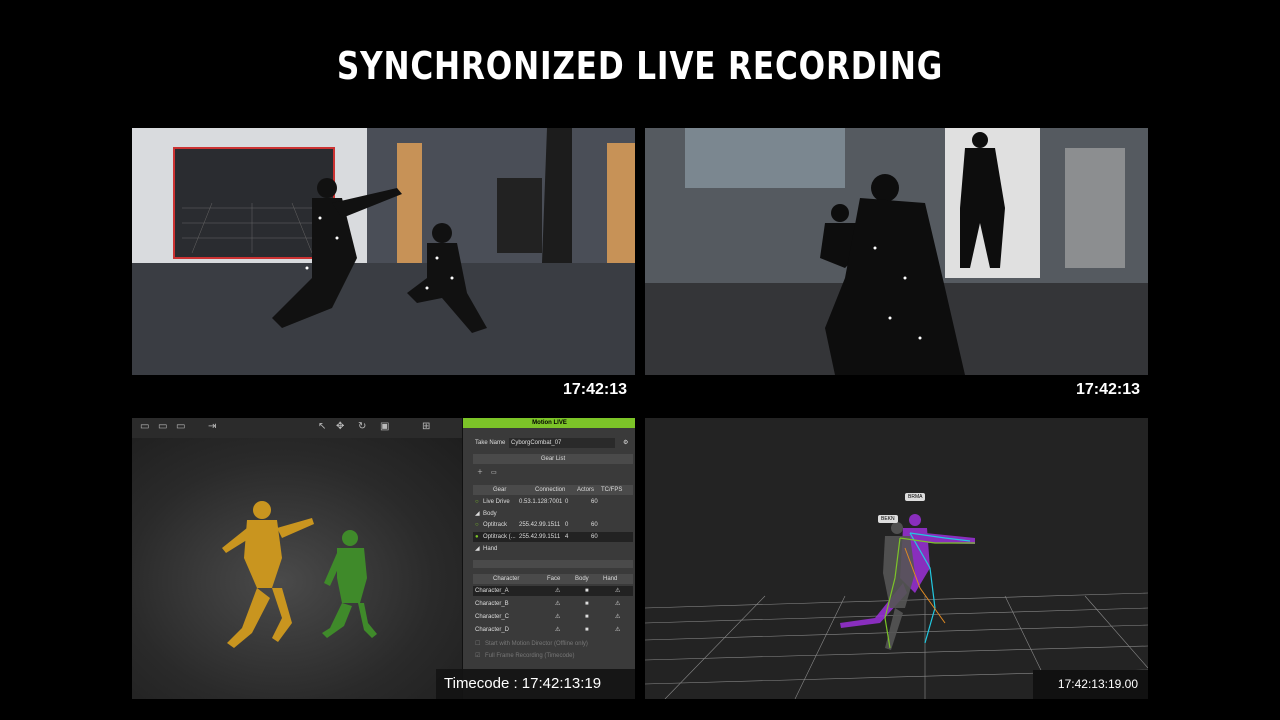 The height and width of the screenshot is (720, 1280). Describe the element at coordinates (1097, 684) in the screenshot. I see `timecode-label: 17:42:13:19.00` at that location.